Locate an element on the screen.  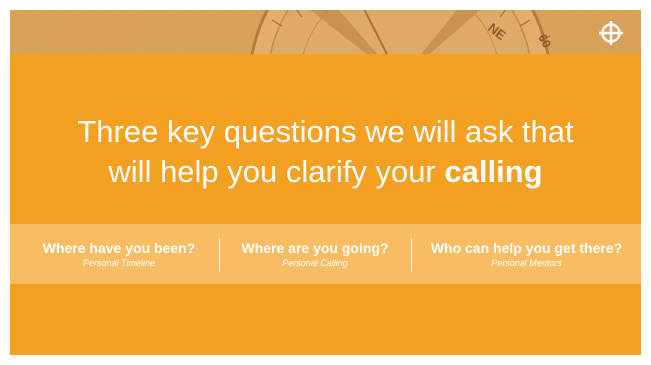
question-where-have-you-been: Where have you been? Personal Timeline is located at coordinates (119, 254).